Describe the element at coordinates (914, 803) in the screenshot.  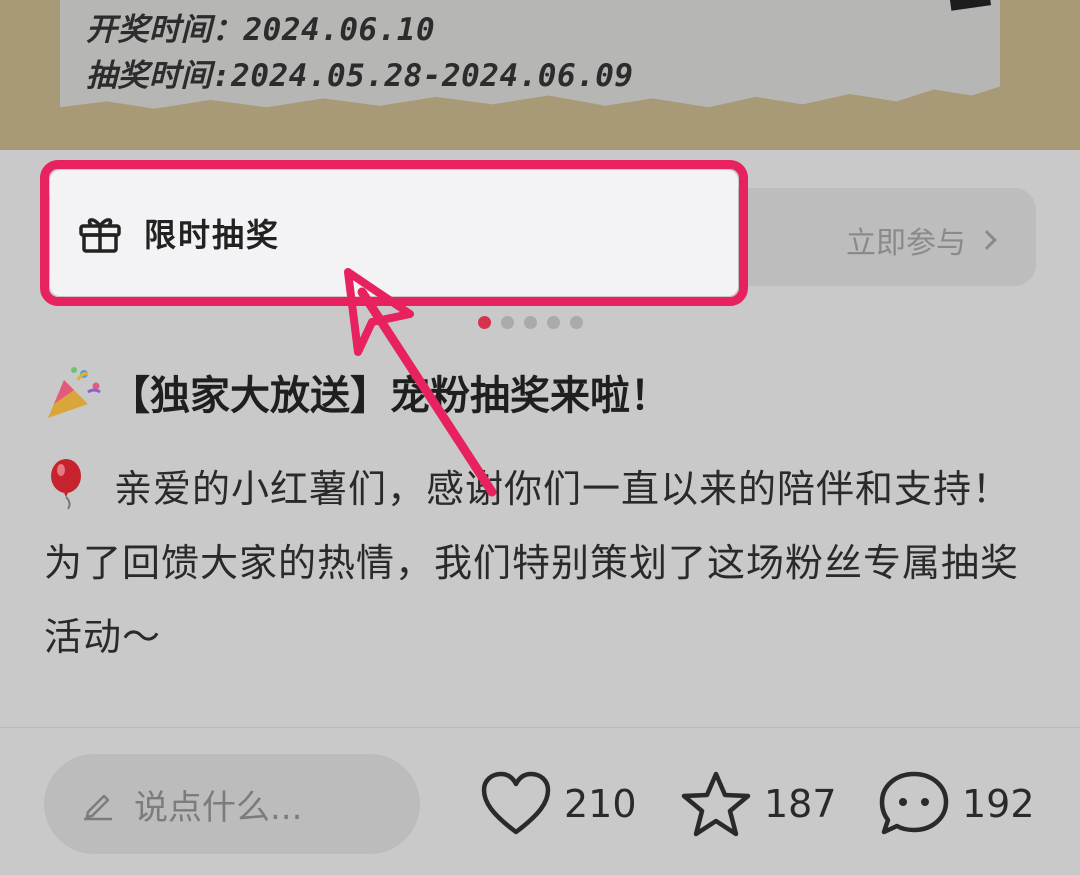
I see `comment-bubble-icon` at that location.